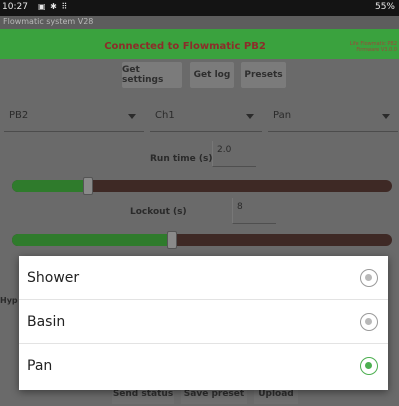 The width and height of the screenshot is (399, 406). Describe the element at coordinates (185, 46) in the screenshot. I see `connection-status: Connected to Flowmatic PB2` at that location.